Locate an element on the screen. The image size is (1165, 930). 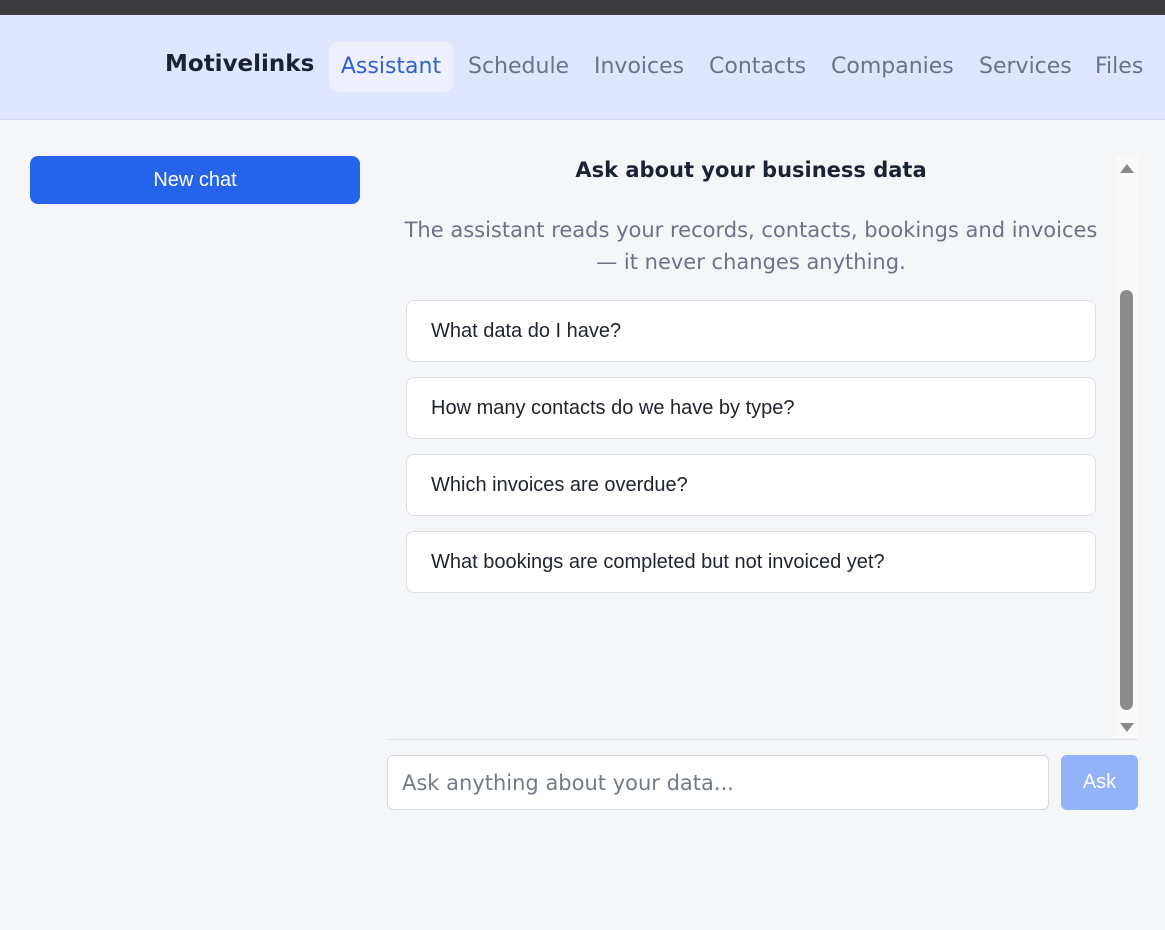
composer-divider is located at coordinates (762, 739).